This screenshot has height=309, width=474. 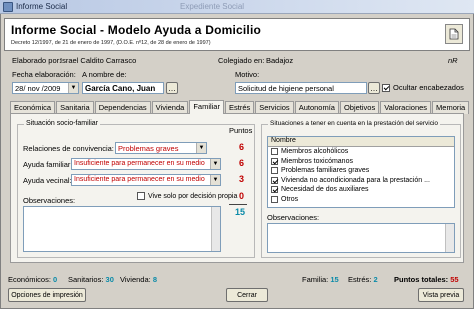 What do you see at coordinates (138, 279) in the screenshot?
I see `status-vivienda: Vivienda: 8` at bounding box center [138, 279].